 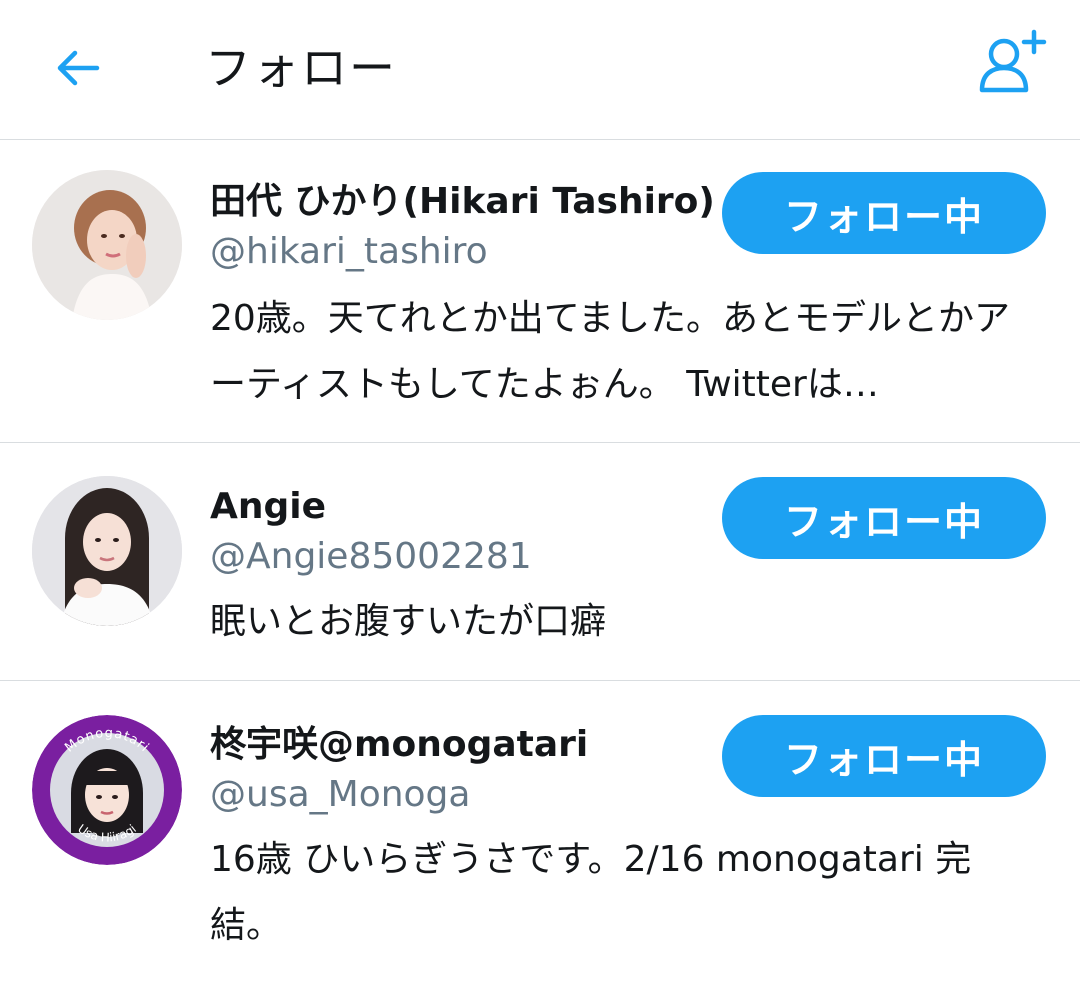 I want to click on user-handle: @Angie85002281, so click(x=371, y=556).